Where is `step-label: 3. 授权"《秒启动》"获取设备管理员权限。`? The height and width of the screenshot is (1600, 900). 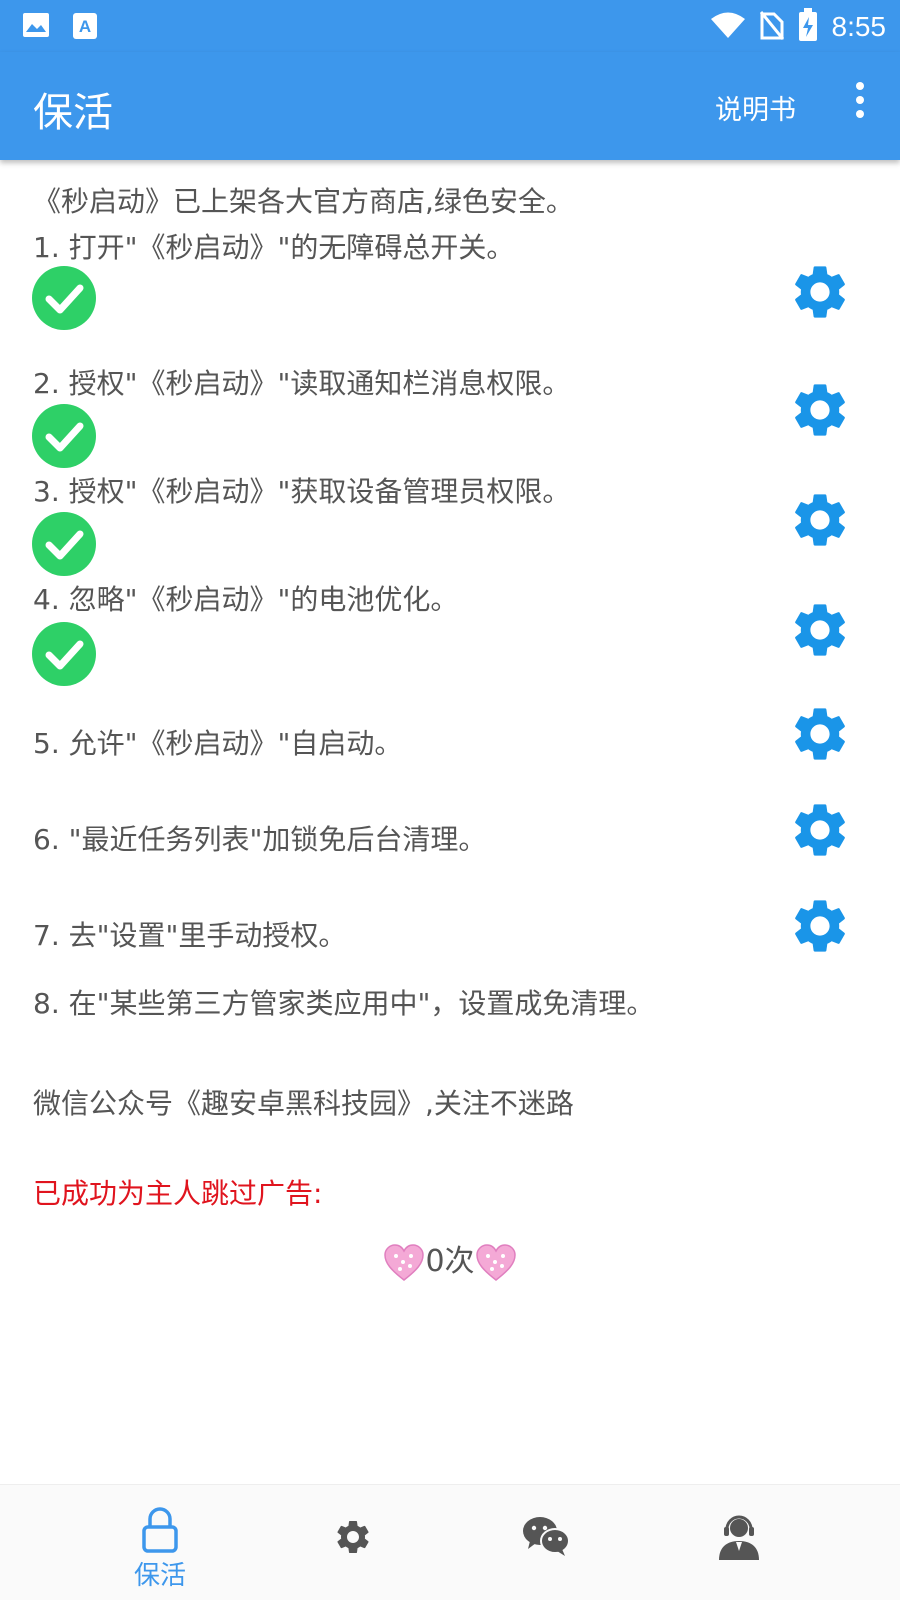
step-label: 3. 授权"《秒启动》"获取设备管理员权限。 is located at coordinates (302, 491).